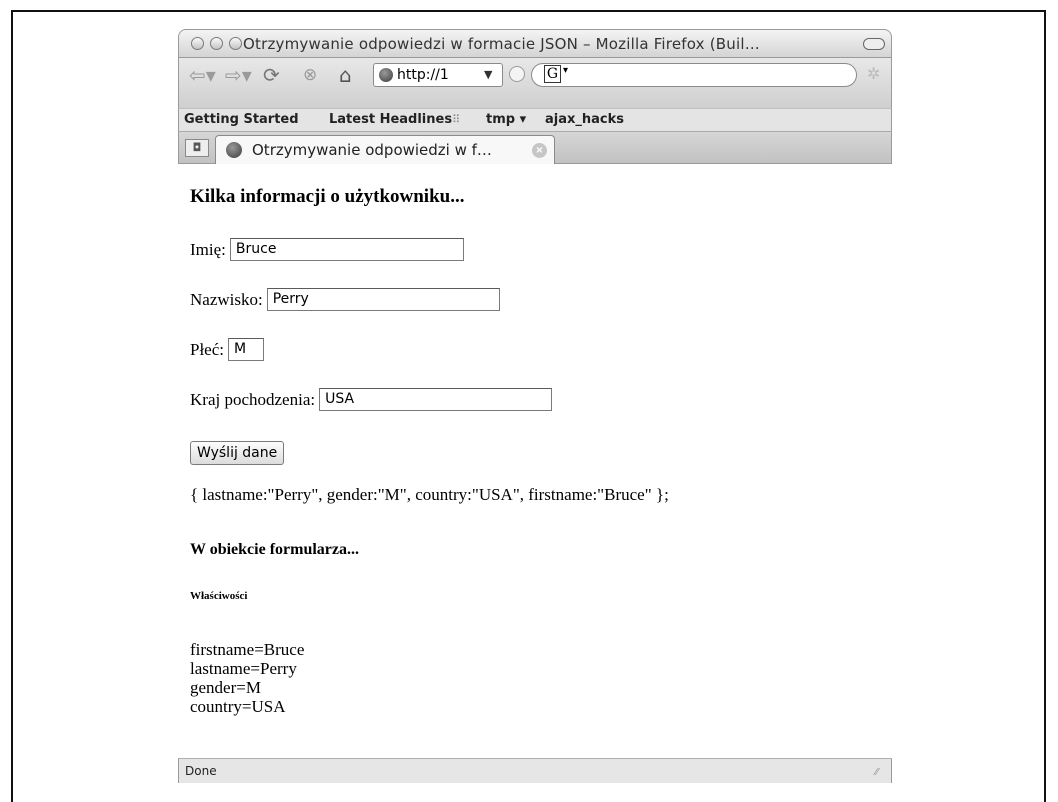 The width and height of the screenshot is (1058, 802). What do you see at coordinates (535, 770) in the screenshot?
I see `status-bar: Done ⁄⁄` at bounding box center [535, 770].